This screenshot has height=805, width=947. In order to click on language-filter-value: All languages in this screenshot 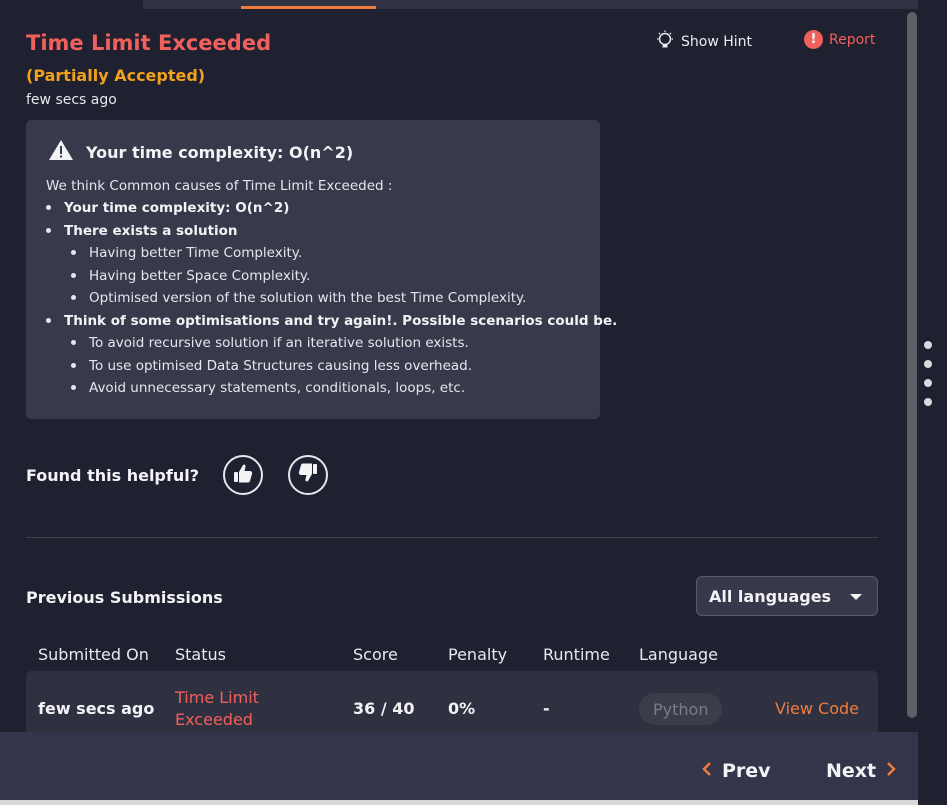, I will do `click(770, 596)`.